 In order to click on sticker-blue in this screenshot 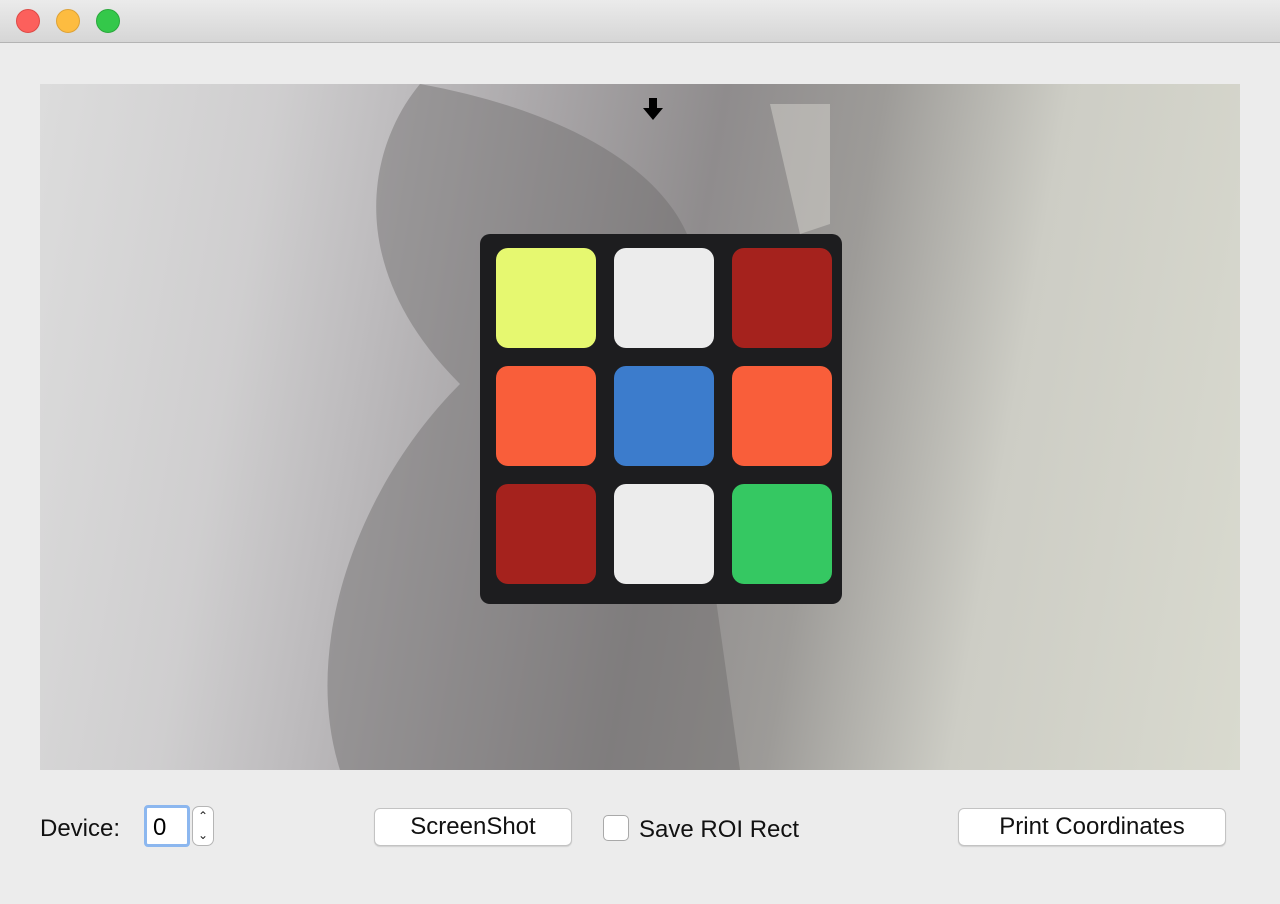, I will do `click(664, 416)`.